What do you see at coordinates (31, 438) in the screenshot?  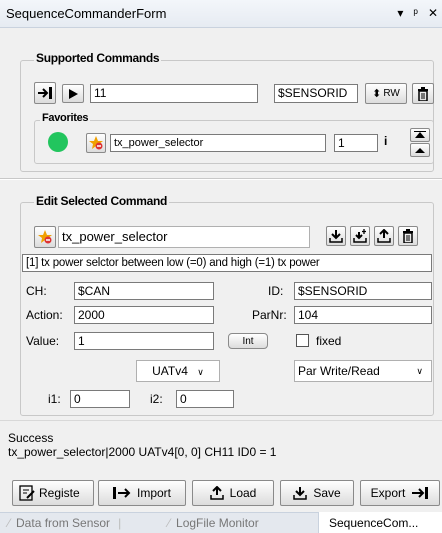 I see `status-line-1: Success` at bounding box center [31, 438].